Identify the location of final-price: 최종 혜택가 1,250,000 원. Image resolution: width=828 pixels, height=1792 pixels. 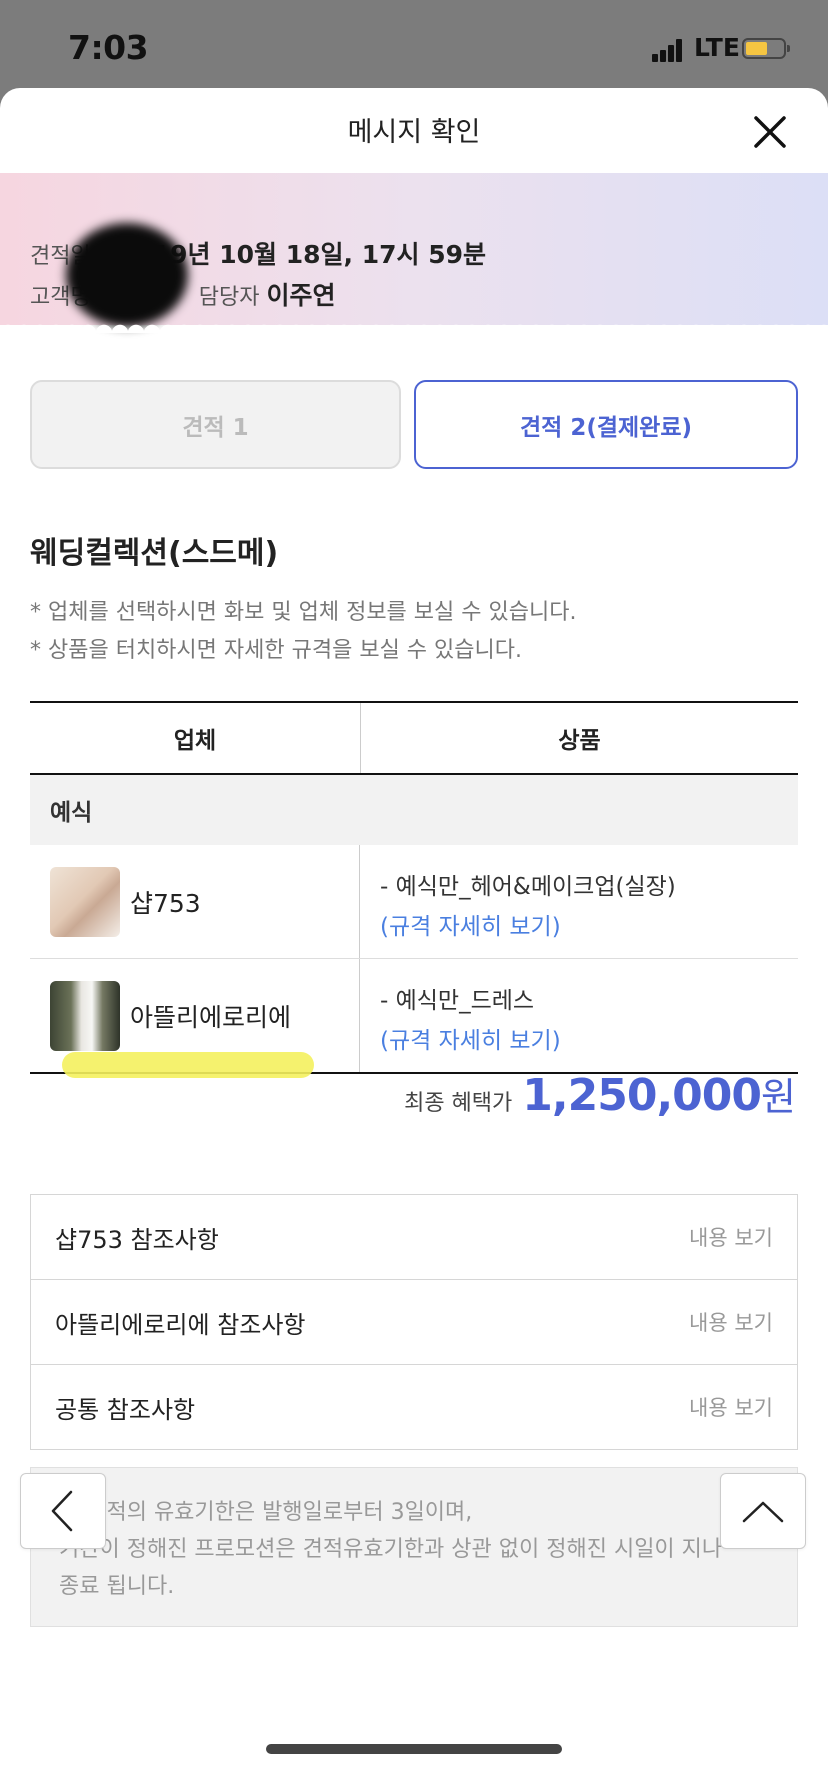
(600, 1093).